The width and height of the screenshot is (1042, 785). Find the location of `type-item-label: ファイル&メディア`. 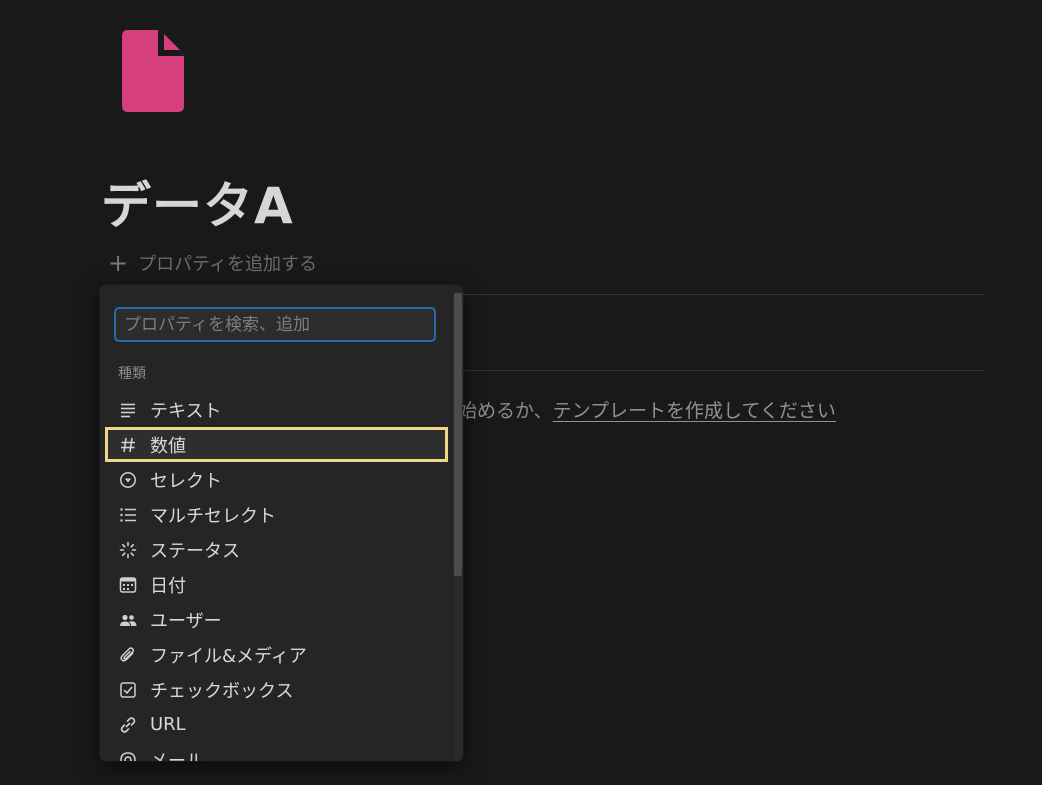

type-item-label: ファイル&メディア is located at coordinates (228, 656).